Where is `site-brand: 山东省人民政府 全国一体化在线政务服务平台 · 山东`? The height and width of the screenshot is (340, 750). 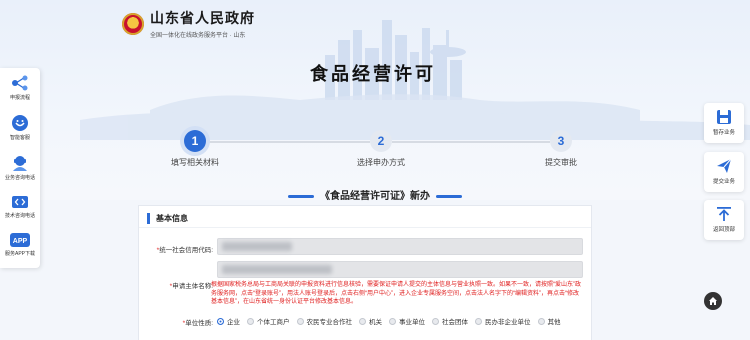
site-brand: 山东省人民政府 全国一体化在线政务服务平台 · 山东 is located at coordinates (188, 23).